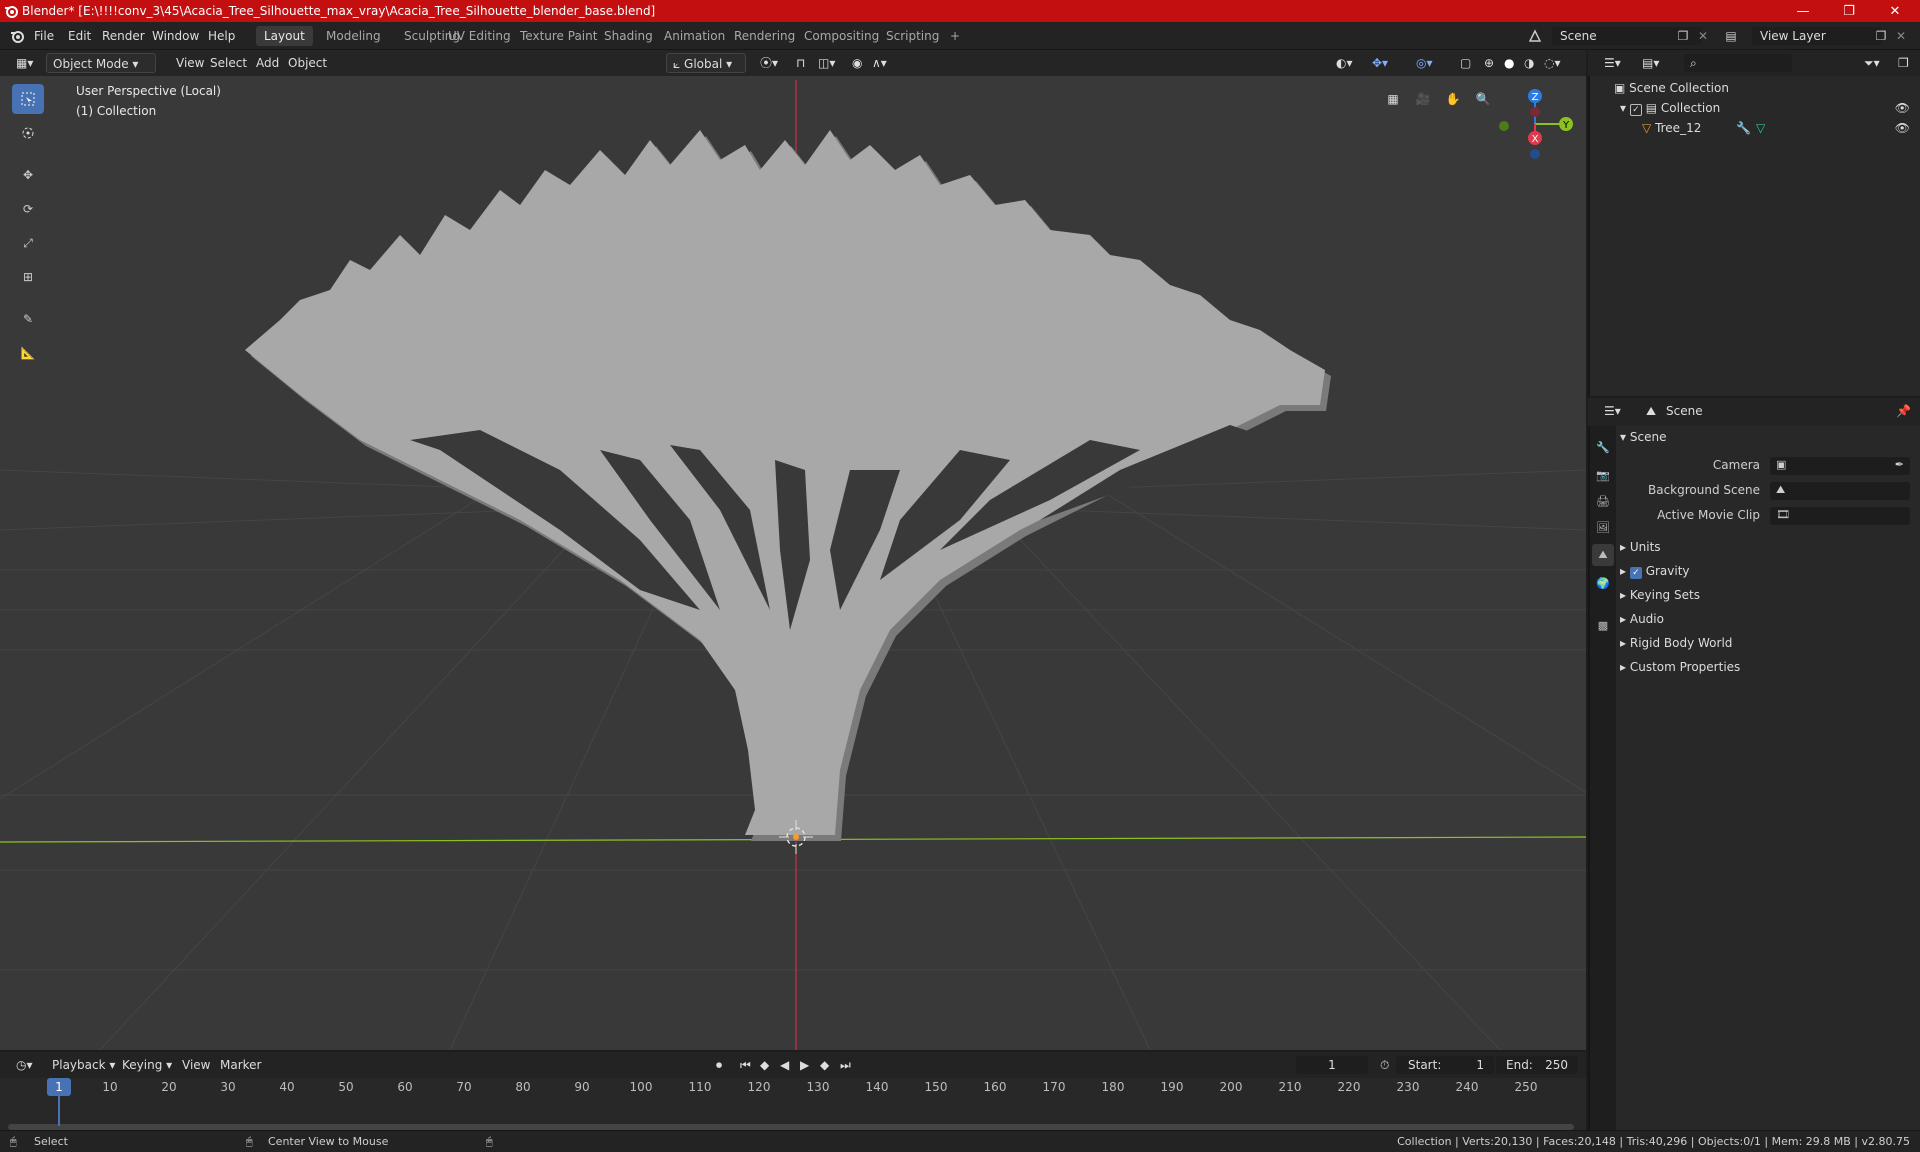 Image resolution: width=1920 pixels, height=1152 pixels. What do you see at coordinates (1424, 63) in the screenshot?
I see `overlay-toggle-icon: ◎▾` at bounding box center [1424, 63].